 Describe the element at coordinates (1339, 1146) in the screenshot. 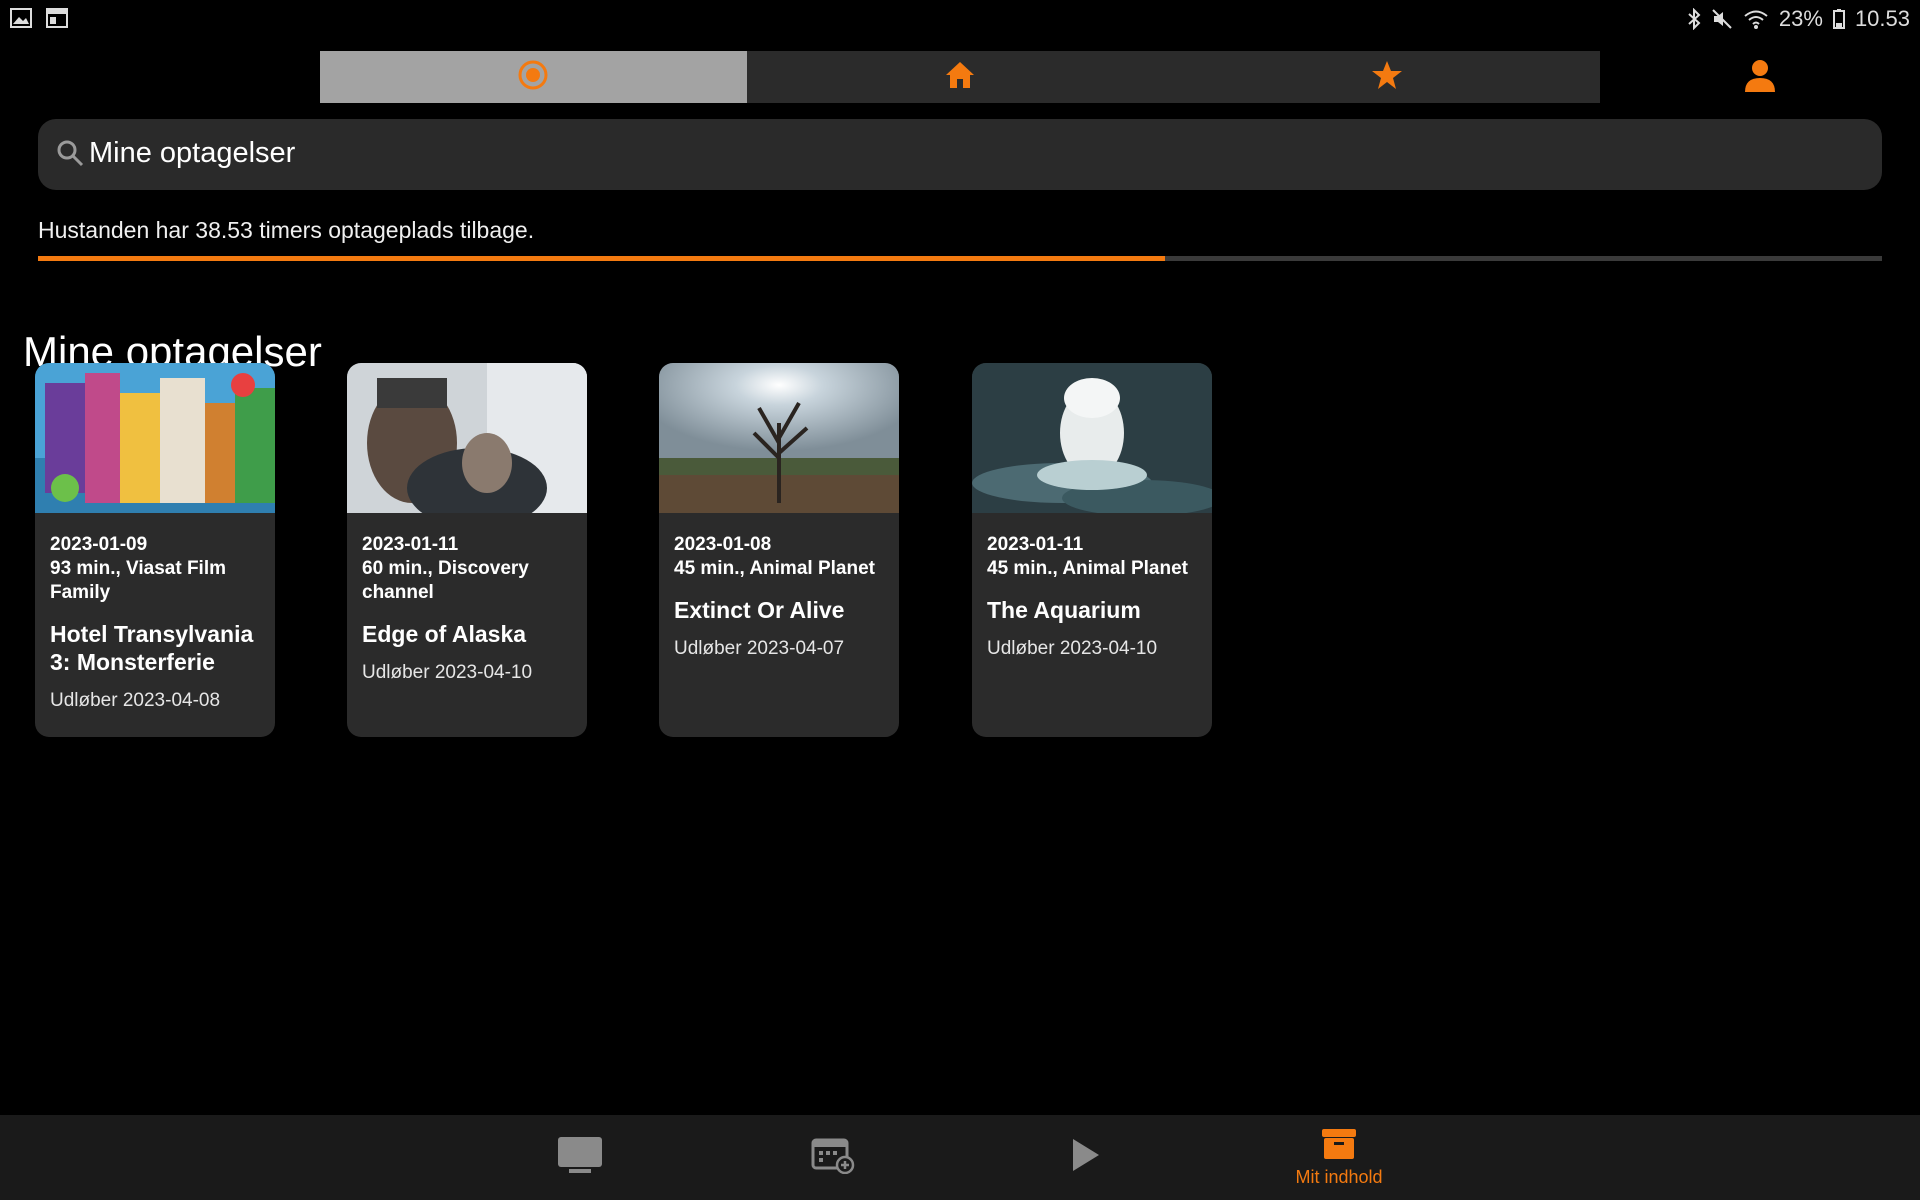

I see `archive-box-icon` at that location.